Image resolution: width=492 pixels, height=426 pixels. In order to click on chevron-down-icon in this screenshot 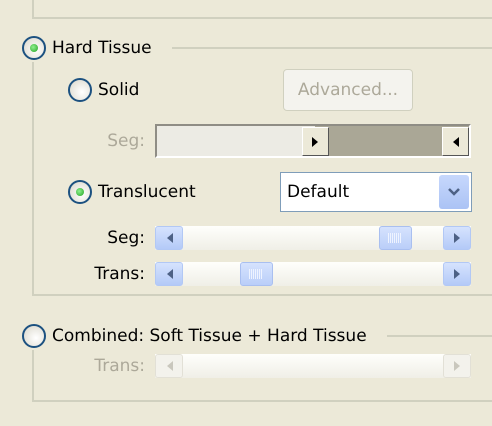, I will do `click(454, 192)`.